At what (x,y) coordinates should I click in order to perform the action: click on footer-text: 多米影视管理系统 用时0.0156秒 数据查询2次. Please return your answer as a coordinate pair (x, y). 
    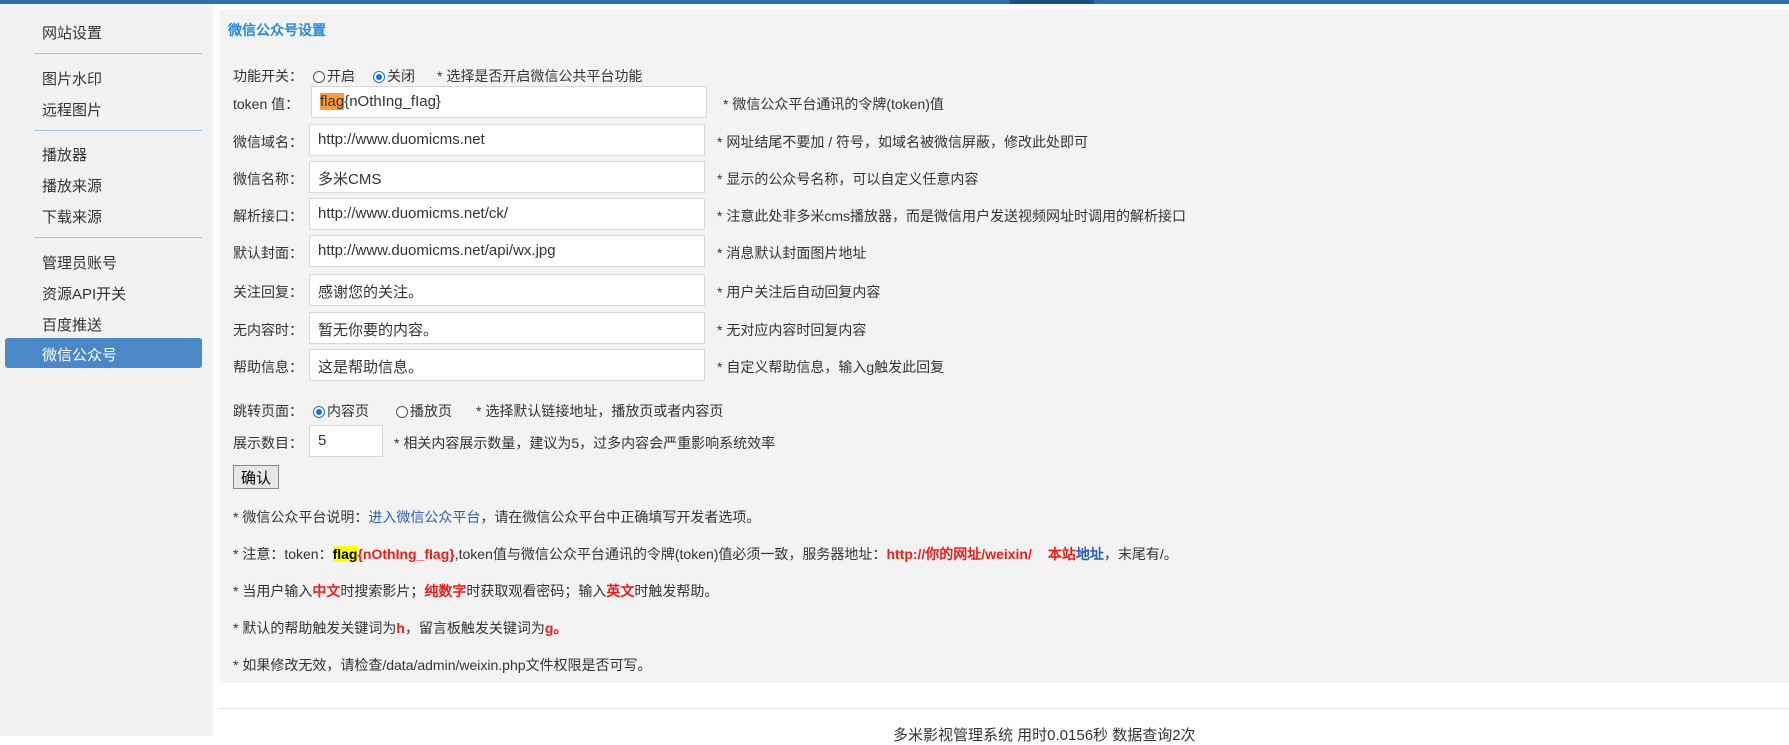
    Looking at the image, I should click on (1044, 735).